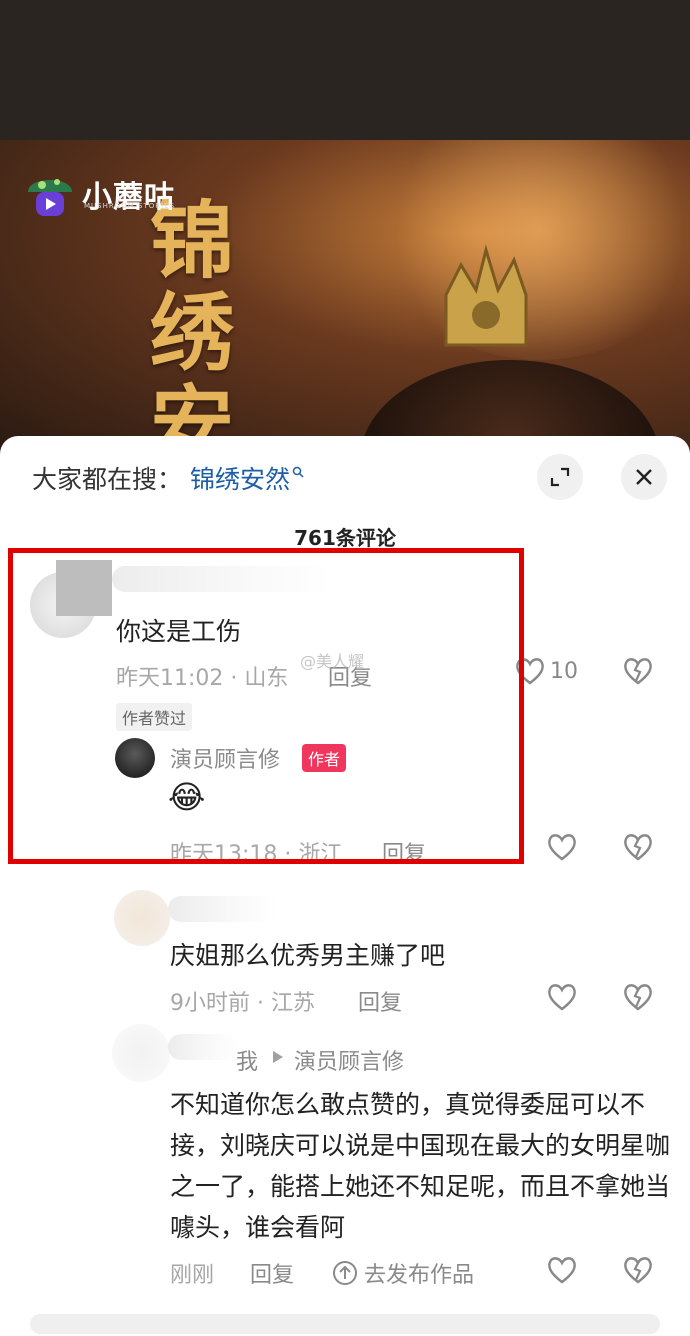 The image size is (690, 1336). I want to click on comment-count: 761条评论, so click(345, 538).